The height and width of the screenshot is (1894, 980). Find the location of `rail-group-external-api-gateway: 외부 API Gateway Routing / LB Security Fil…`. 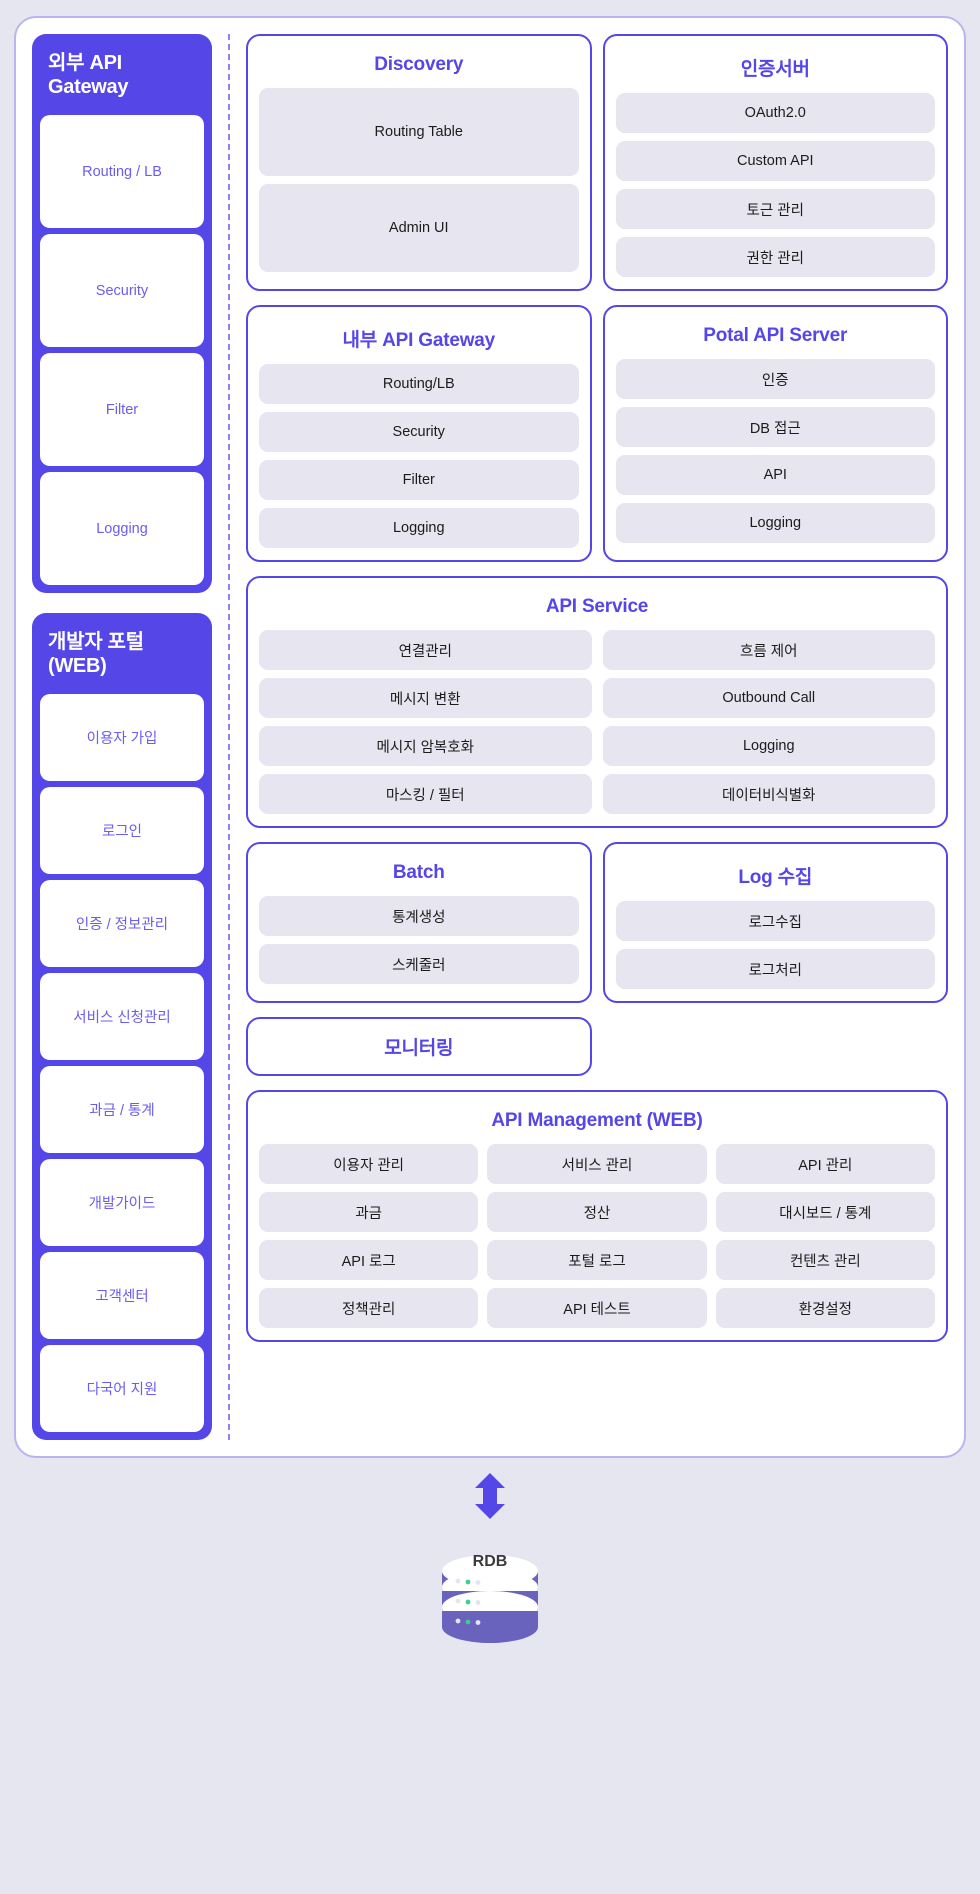

rail-group-external-api-gateway: 외부 API Gateway Routing / LB Security Fil… is located at coordinates (122, 314).